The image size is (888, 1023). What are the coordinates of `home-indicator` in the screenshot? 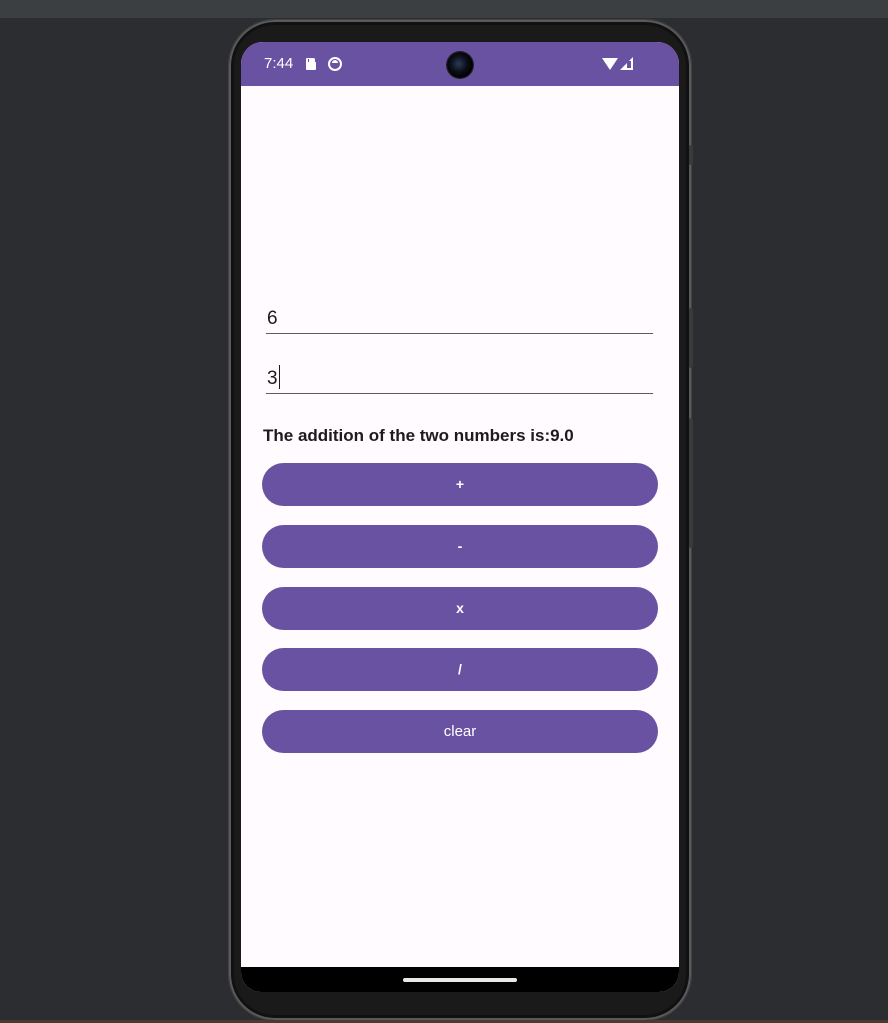 It's located at (460, 980).